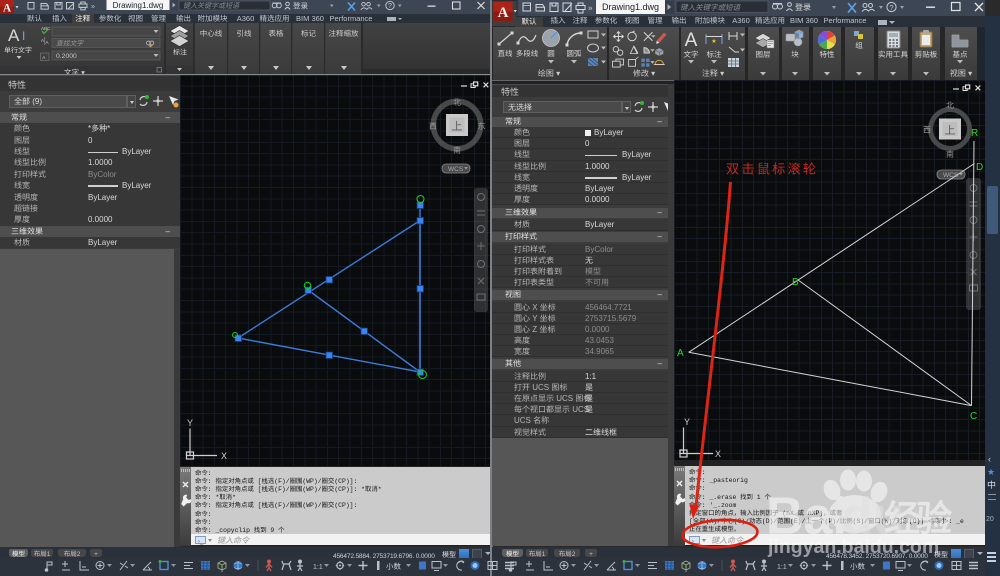  I want to click on svg-text: 经验, so click(918, 516).